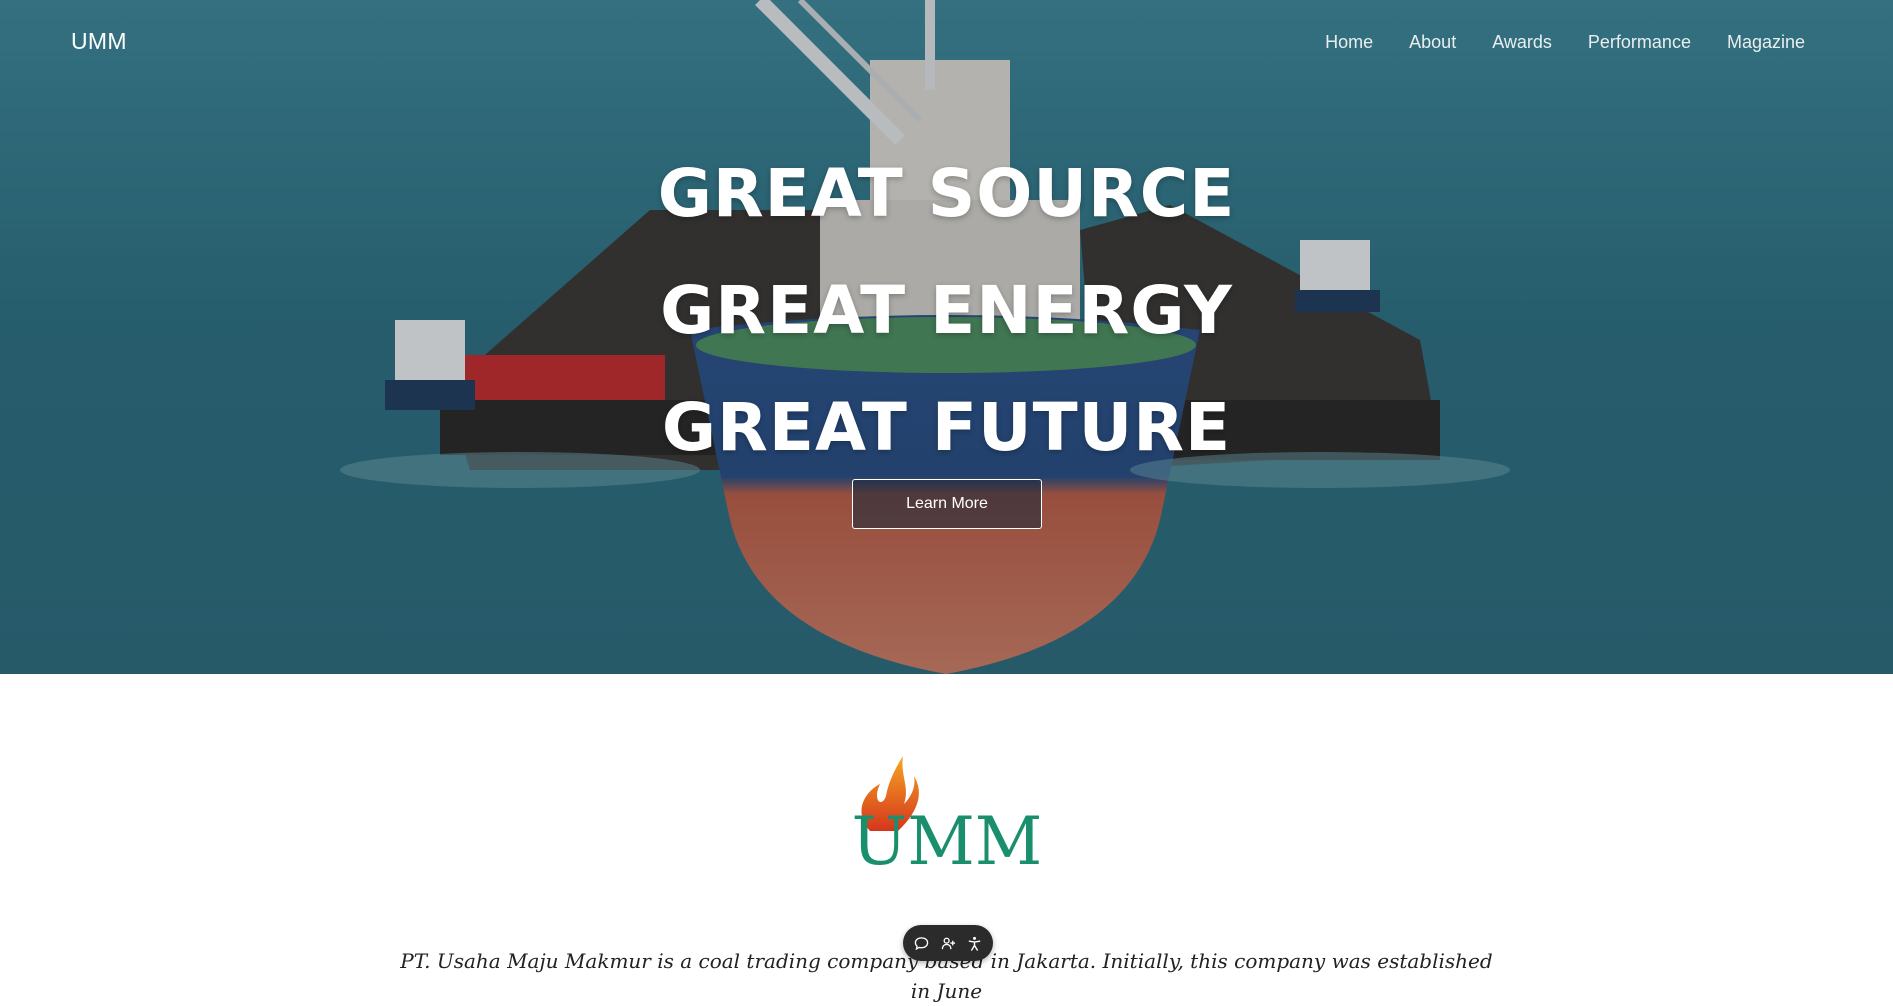 The width and height of the screenshot is (1893, 1006). Describe the element at coordinates (946, 427) in the screenshot. I see `headline-line-3: GREAT FUTURE` at that location.